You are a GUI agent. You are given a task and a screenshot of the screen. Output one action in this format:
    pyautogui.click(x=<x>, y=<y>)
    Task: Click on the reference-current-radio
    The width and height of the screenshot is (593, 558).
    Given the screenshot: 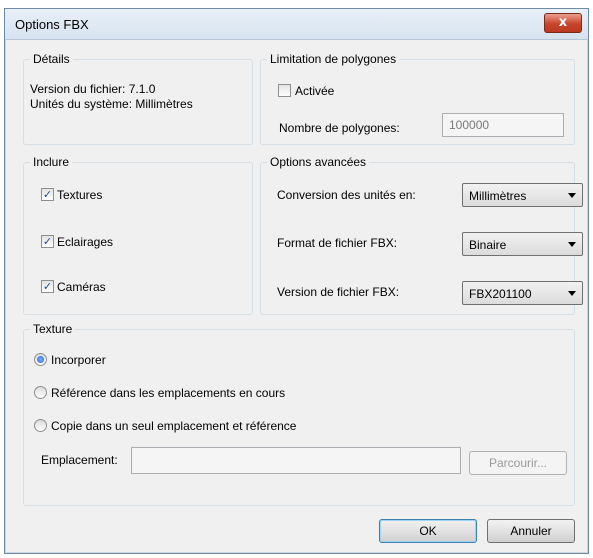 What is the action you would take?
    pyautogui.click(x=40, y=392)
    